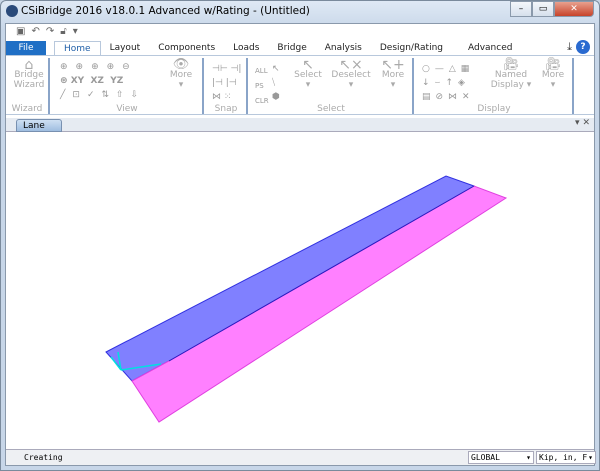 The image size is (600, 471). I want to click on bridge-wizard-button: ⌂ Bridge Wizard, so click(29, 73).